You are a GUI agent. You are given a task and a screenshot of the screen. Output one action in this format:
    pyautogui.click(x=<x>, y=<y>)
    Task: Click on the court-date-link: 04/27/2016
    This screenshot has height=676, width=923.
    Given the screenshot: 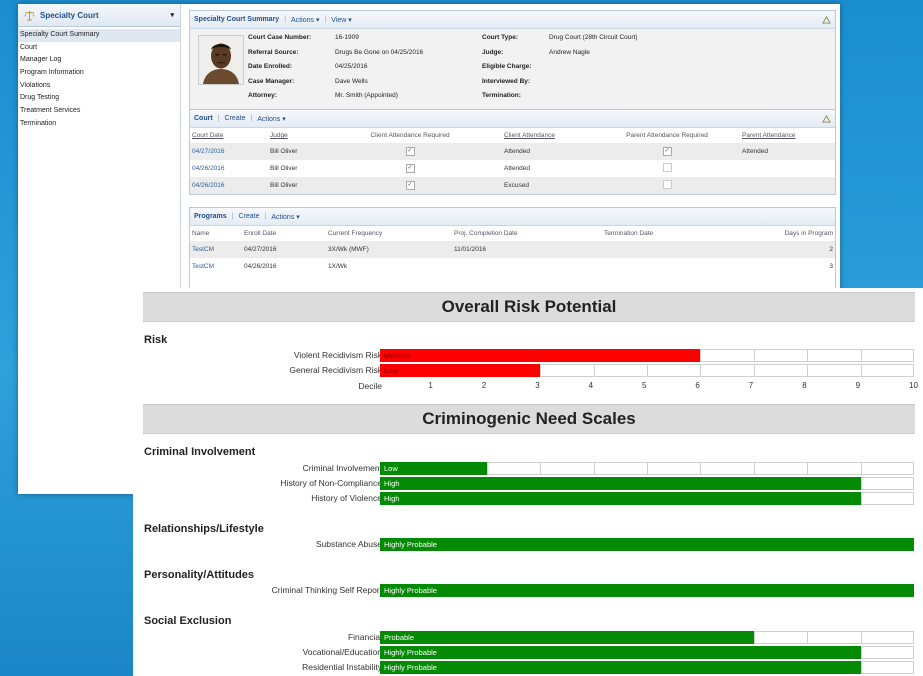 What is the action you would take?
    pyautogui.click(x=224, y=151)
    